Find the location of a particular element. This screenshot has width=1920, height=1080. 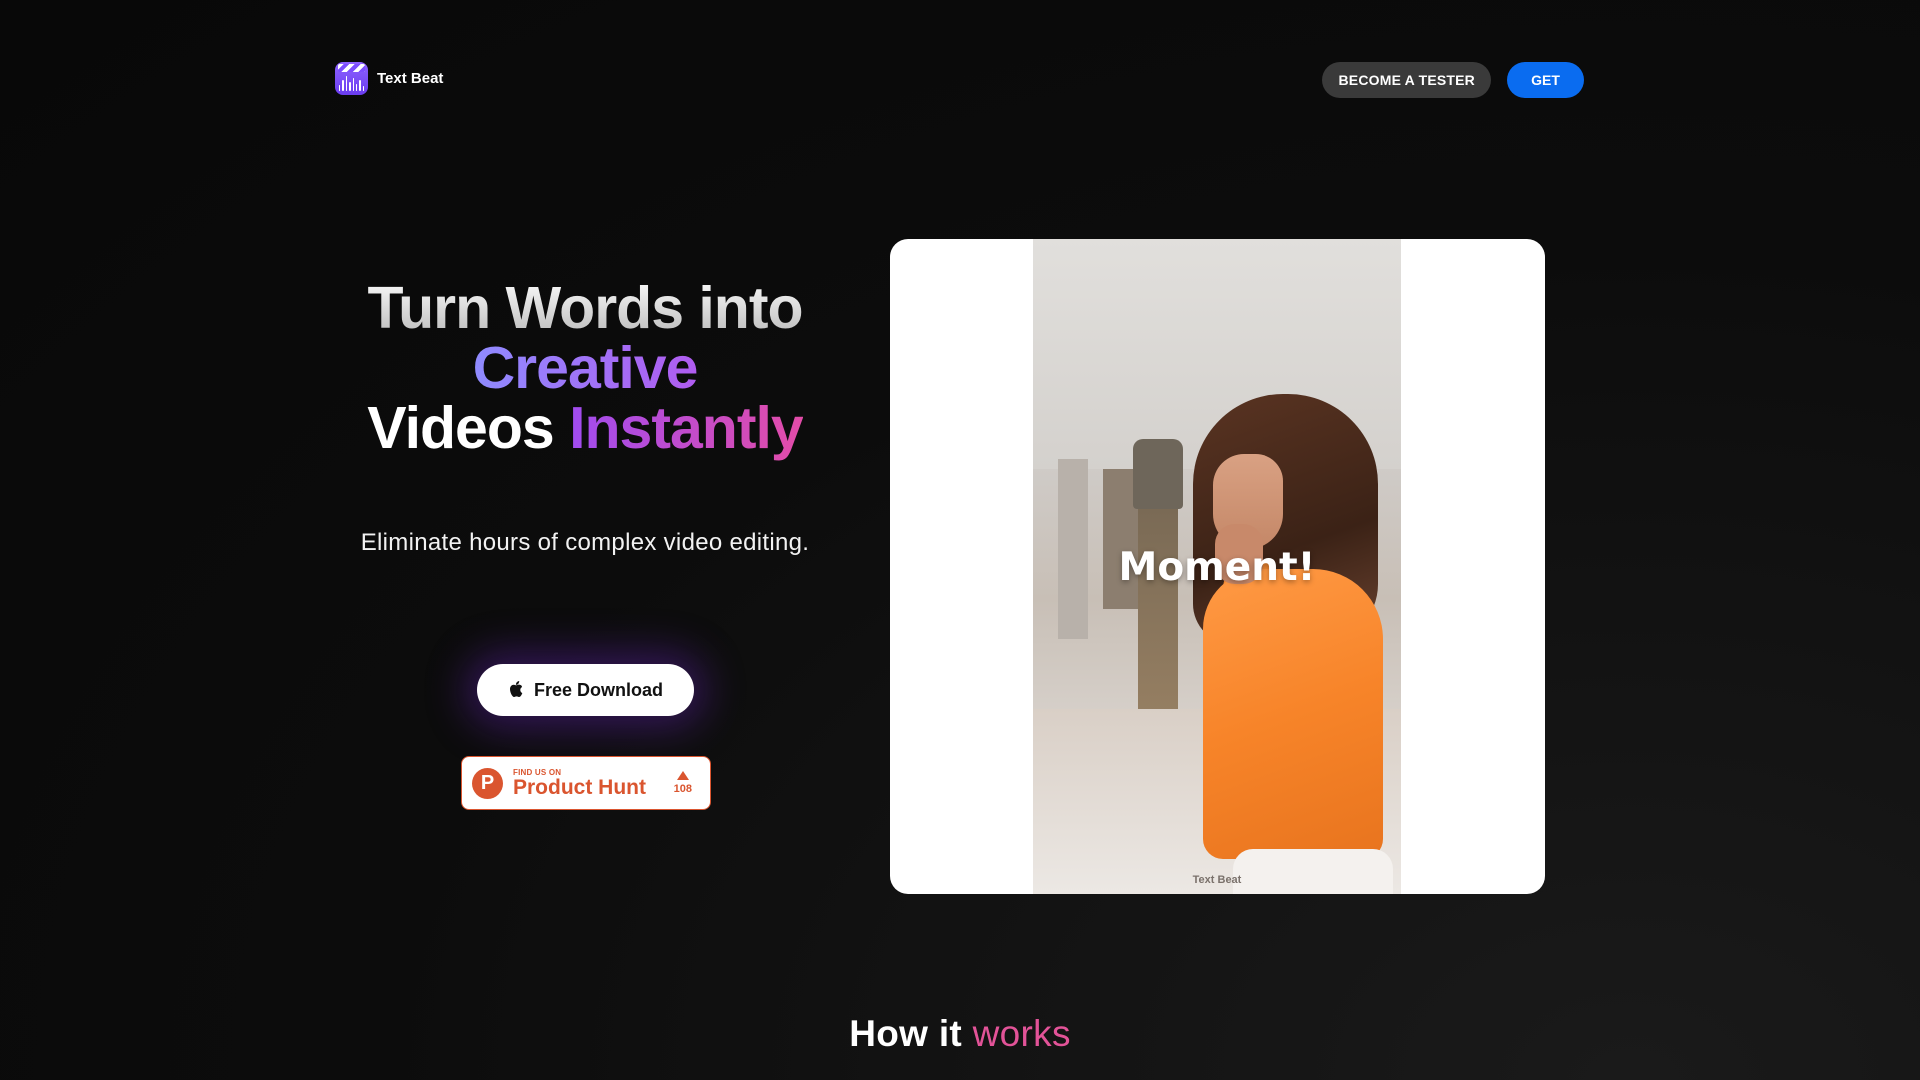

video-frame: Moment! Text Beat is located at coordinates (1217, 566).